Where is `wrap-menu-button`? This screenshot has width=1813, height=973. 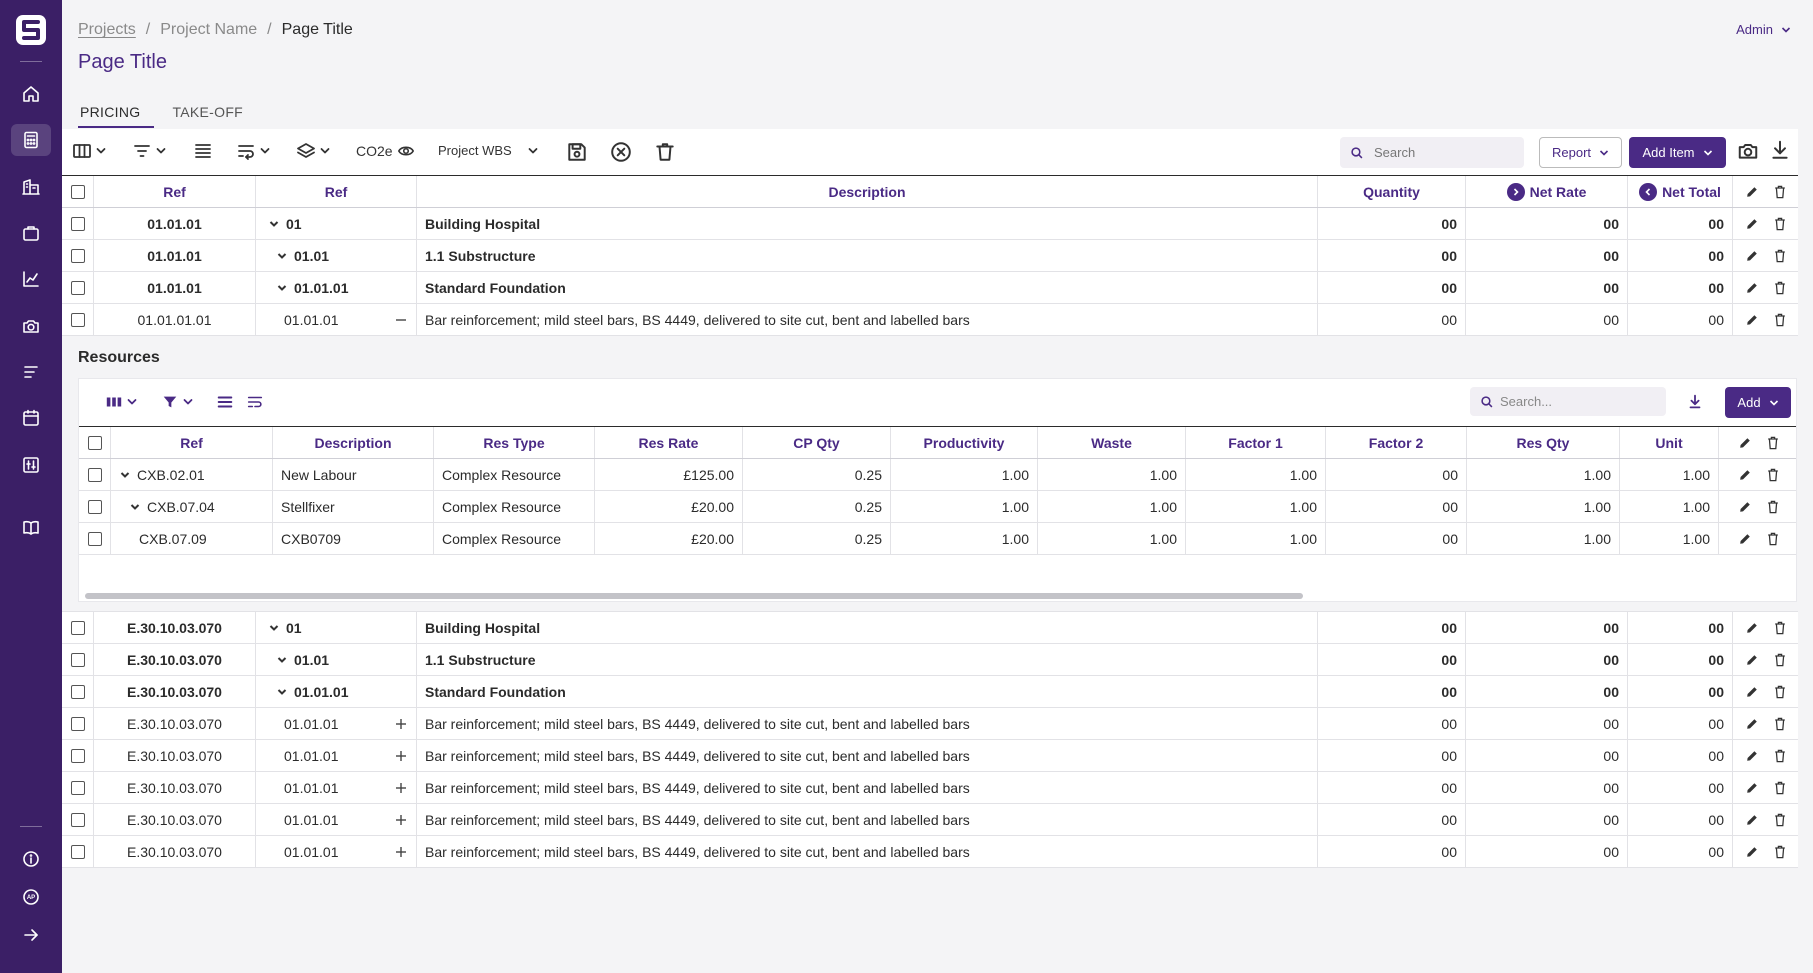
wrap-menu-button is located at coordinates (253, 151).